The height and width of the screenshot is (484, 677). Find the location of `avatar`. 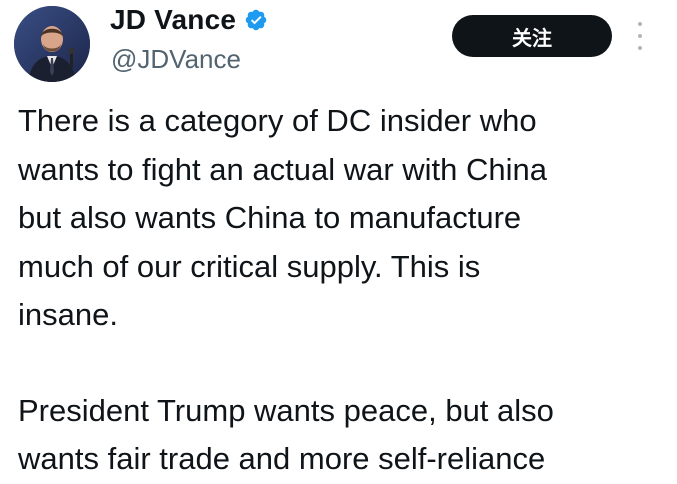

avatar is located at coordinates (52, 44).